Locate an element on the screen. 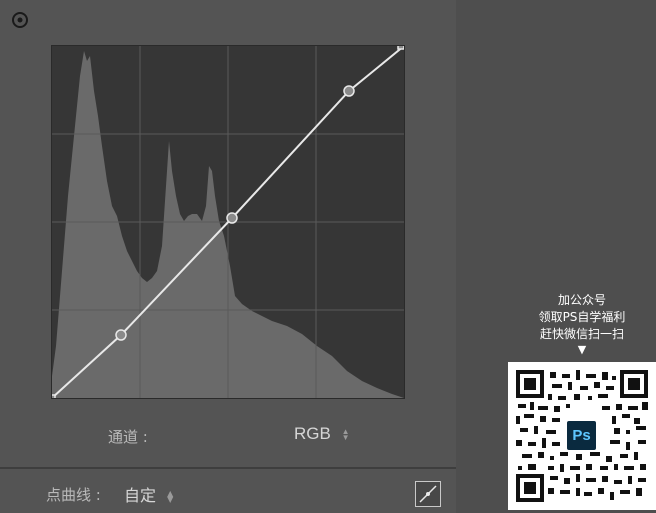  promo-line: 赶快微信扫一扫 is located at coordinates (581, 334).